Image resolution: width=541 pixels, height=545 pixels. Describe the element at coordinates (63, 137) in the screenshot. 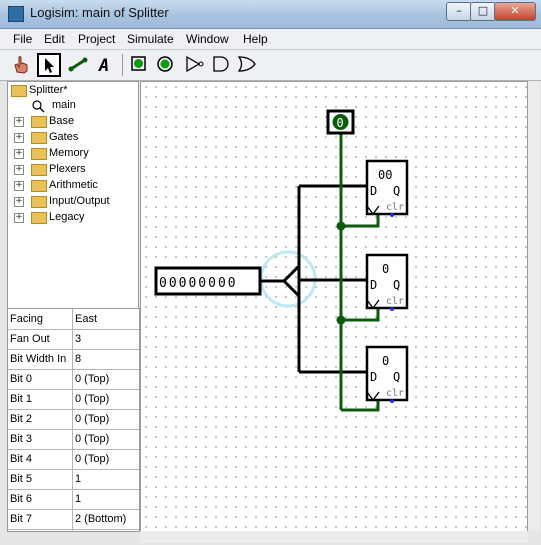

I see `tree-item-gates: Gates` at that location.